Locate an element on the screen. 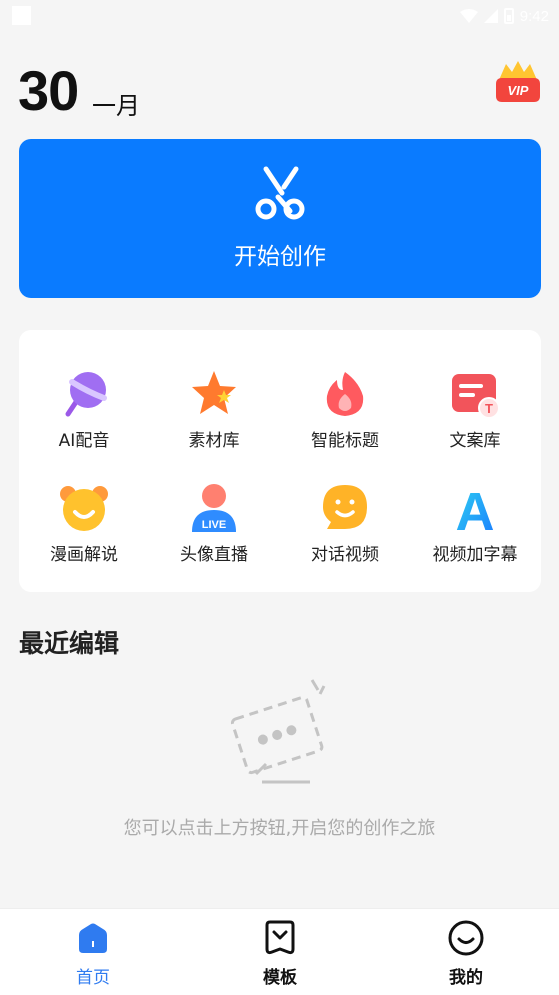 This screenshot has width=559, height=995. letter-a: A is located at coordinates (475, 508).